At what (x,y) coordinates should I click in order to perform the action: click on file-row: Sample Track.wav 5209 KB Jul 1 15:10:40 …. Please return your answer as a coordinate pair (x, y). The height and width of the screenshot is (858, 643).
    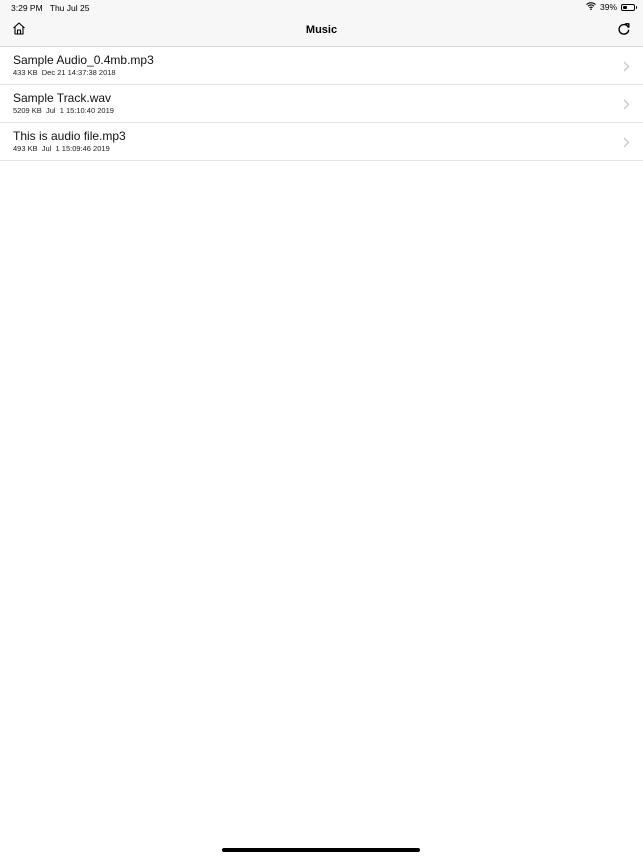
    Looking at the image, I should click on (321, 104).